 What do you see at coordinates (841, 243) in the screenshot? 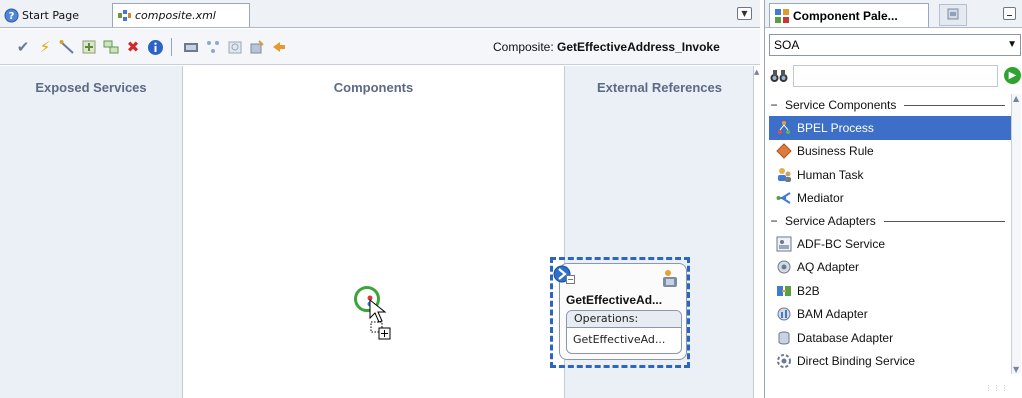
I see `palette-item-label: ADF-BC Service` at bounding box center [841, 243].